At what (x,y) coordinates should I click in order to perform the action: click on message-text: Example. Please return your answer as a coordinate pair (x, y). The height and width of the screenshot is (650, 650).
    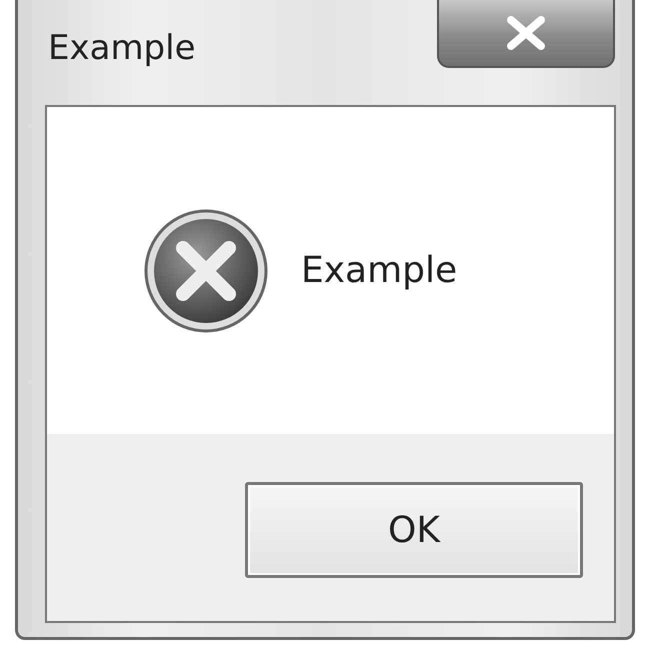
    Looking at the image, I should click on (379, 270).